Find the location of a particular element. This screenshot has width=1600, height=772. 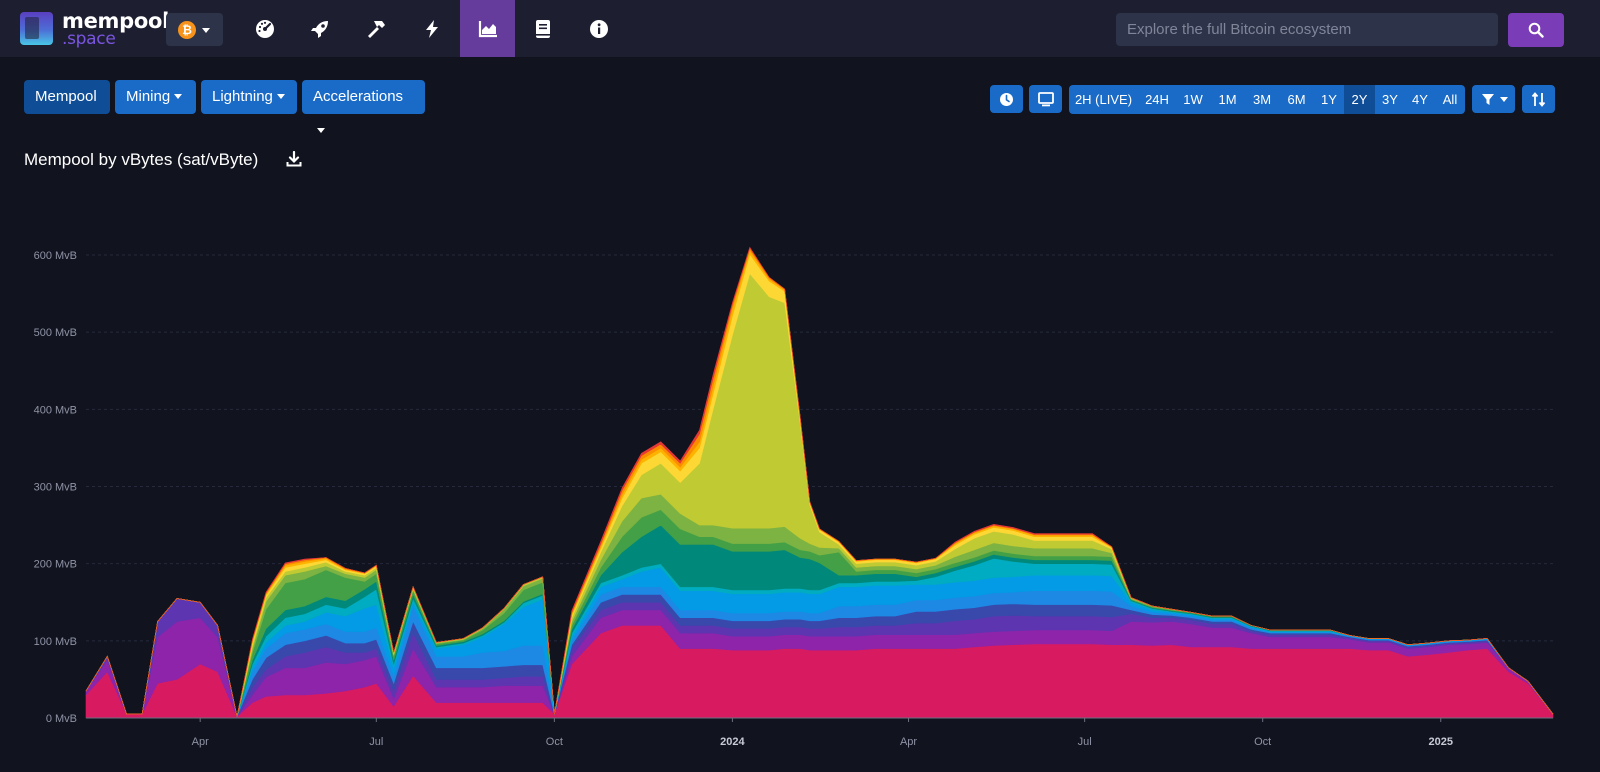

y-tick-label: 0 MvB is located at coordinates (61, 719).